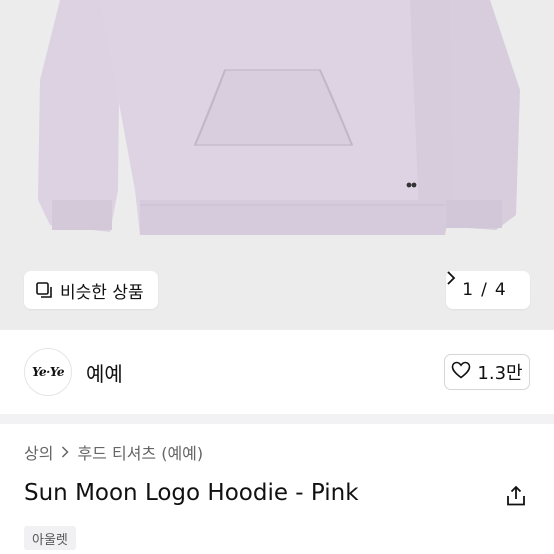 Image resolution: width=554 pixels, height=554 pixels. Describe the element at coordinates (50, 538) in the screenshot. I see `outlet-badge: 아울렛` at that location.